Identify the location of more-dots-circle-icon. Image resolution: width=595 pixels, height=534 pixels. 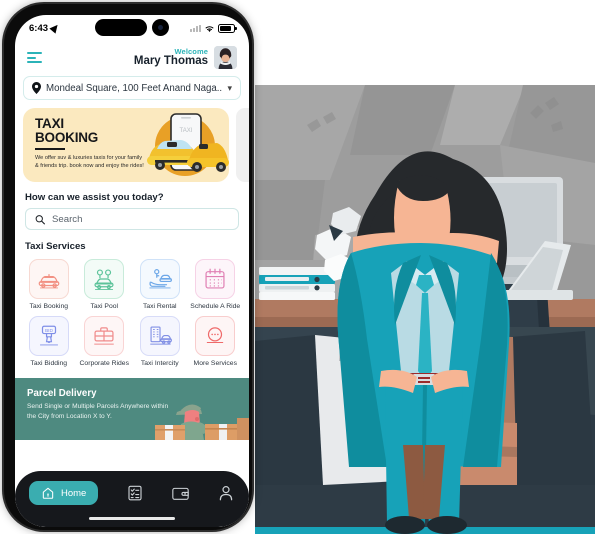
(215, 336).